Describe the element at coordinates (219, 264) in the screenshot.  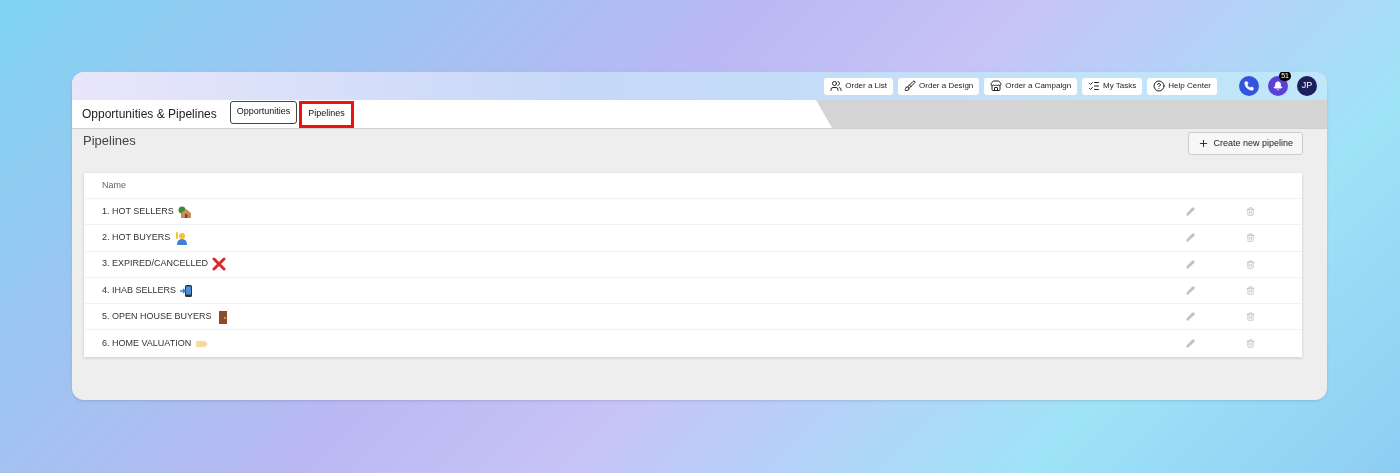
I see `cross-icon` at that location.